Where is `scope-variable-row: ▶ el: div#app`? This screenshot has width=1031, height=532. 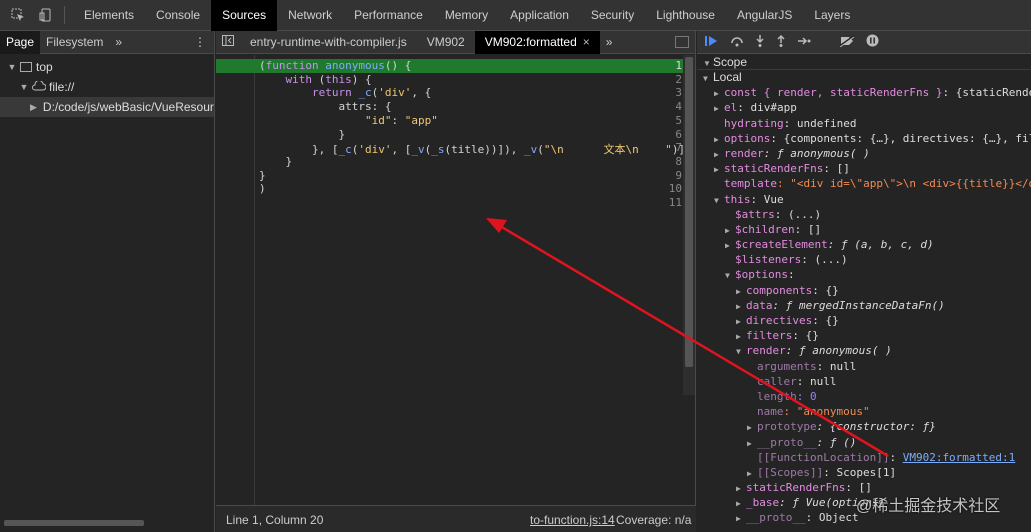
scope-variable-row: ▶ el: div#app is located at coordinates (864, 107).